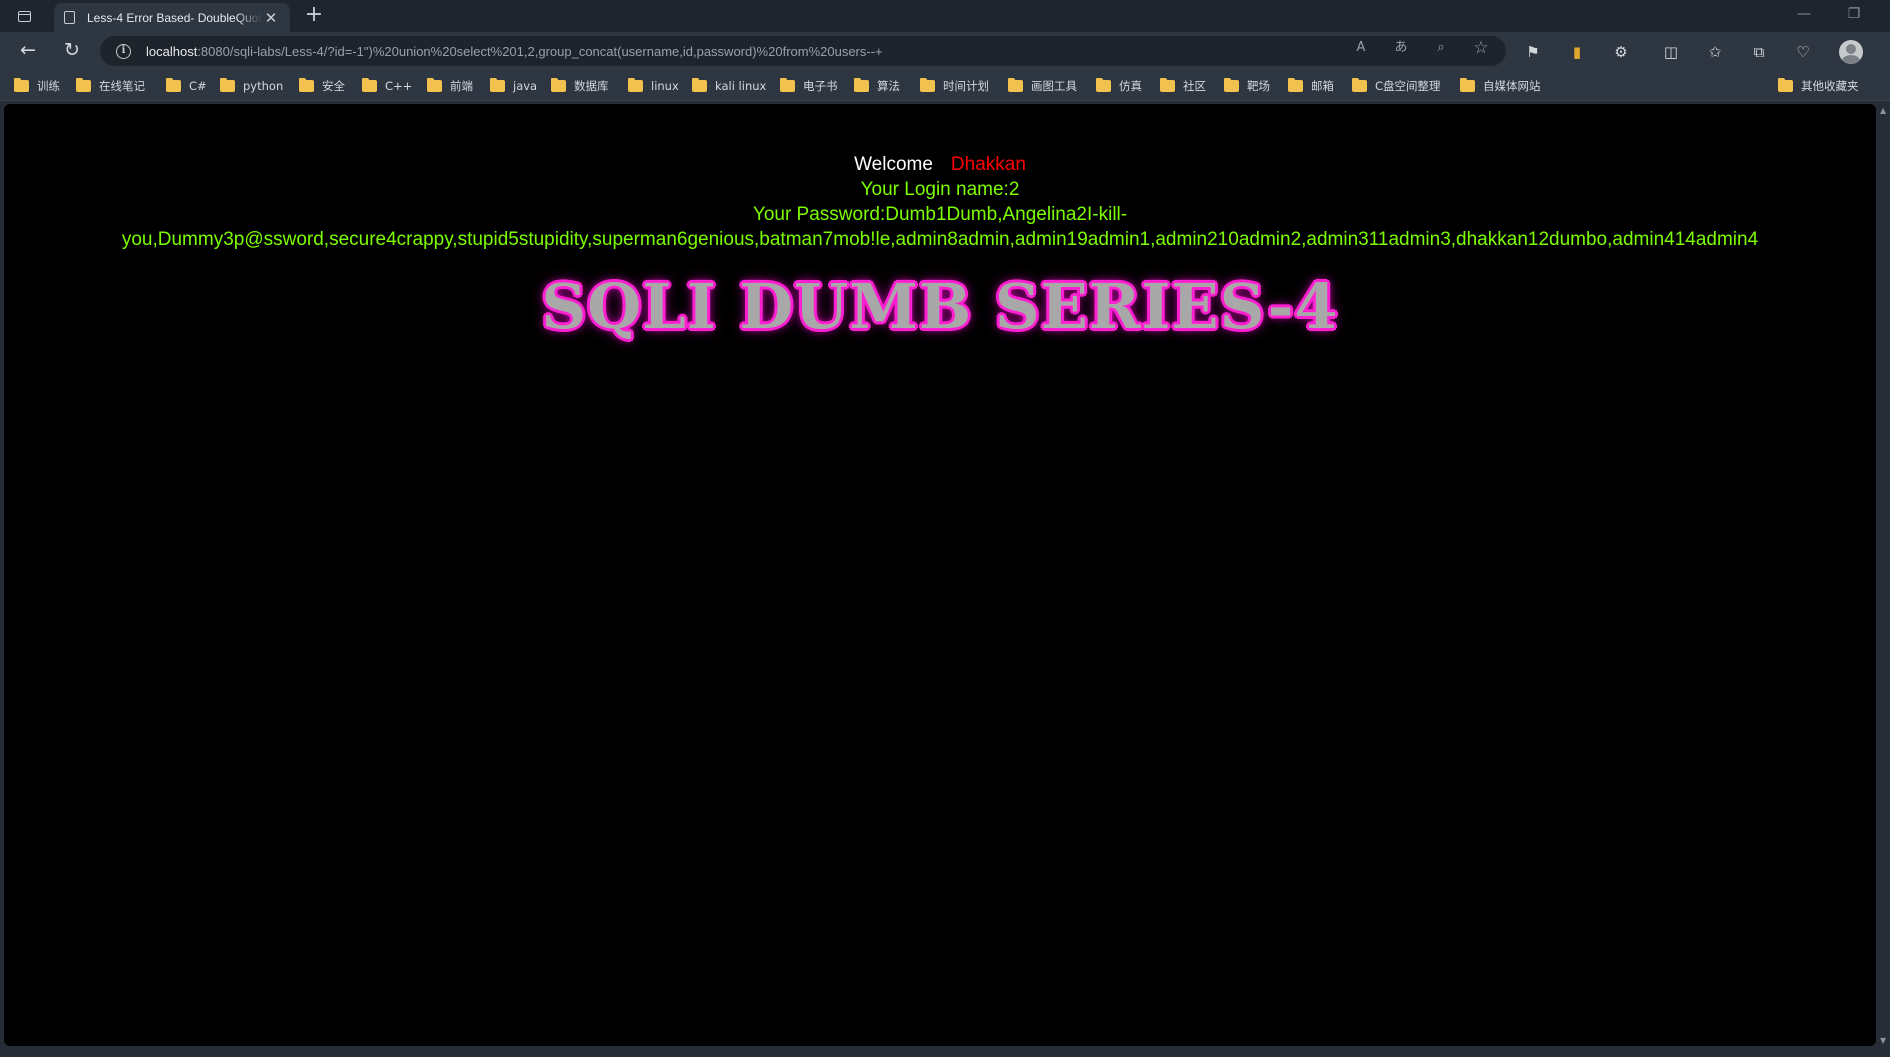 The width and height of the screenshot is (1890, 1057). I want to click on bookmark-item: 画图工具, so click(1042, 86).